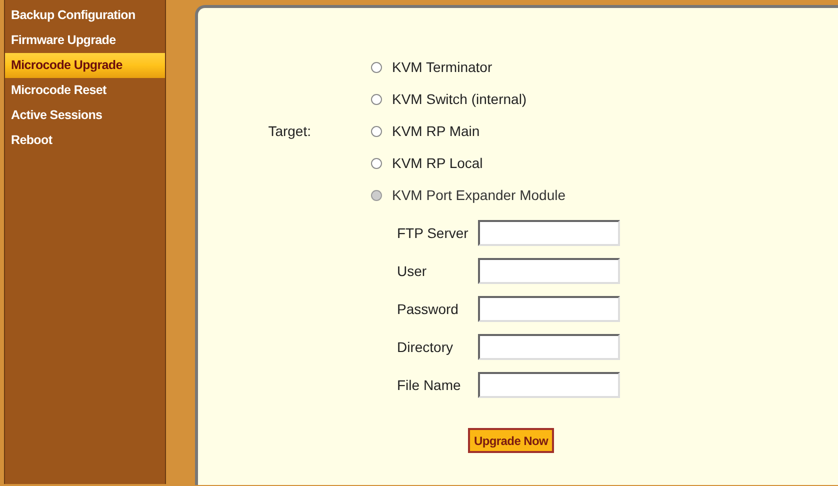 The image size is (838, 486). Describe the element at coordinates (437, 163) in the screenshot. I see `radio-label: KVM RP Local` at that location.